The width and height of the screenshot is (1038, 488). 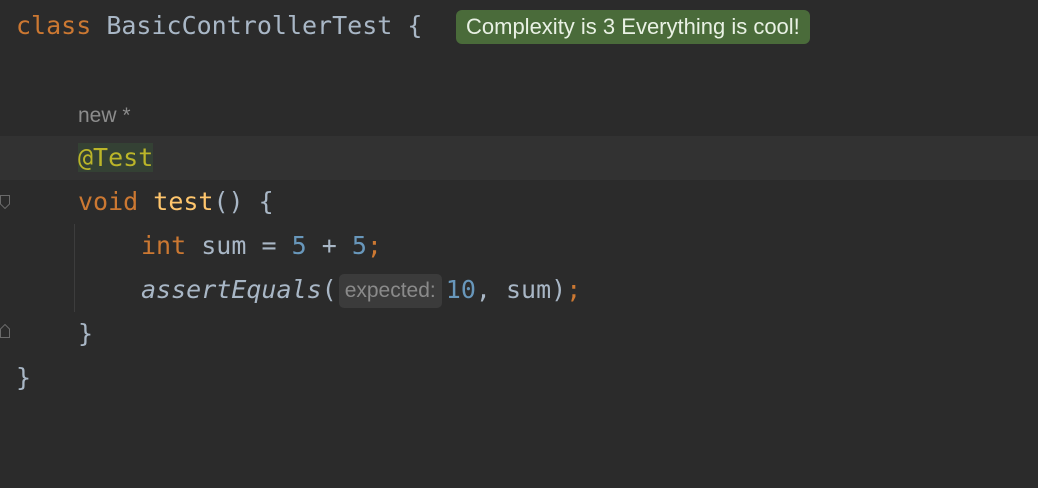 What do you see at coordinates (460, 289) in the screenshot?
I see `number-literal: 10` at bounding box center [460, 289].